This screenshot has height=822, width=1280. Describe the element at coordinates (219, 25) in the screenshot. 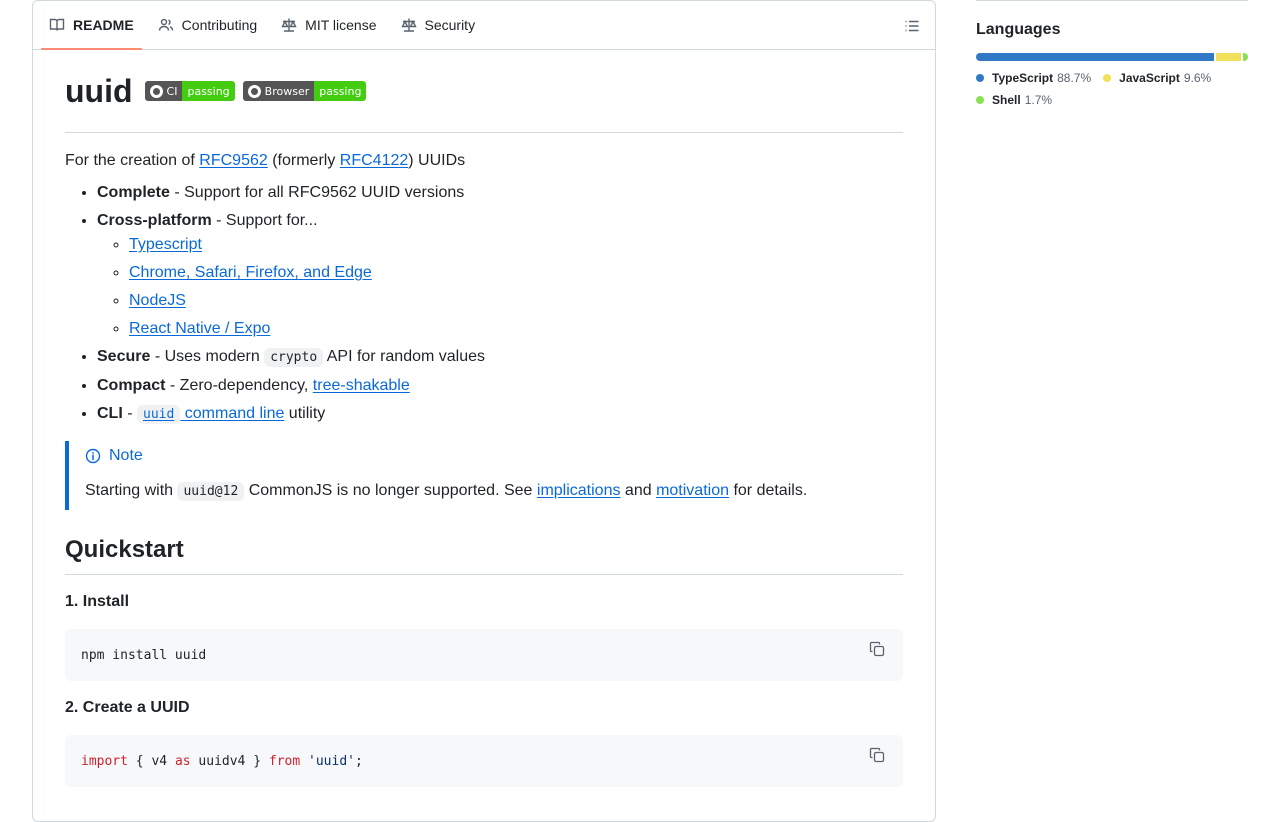

I see `tab-contributing-label: Contributing` at that location.